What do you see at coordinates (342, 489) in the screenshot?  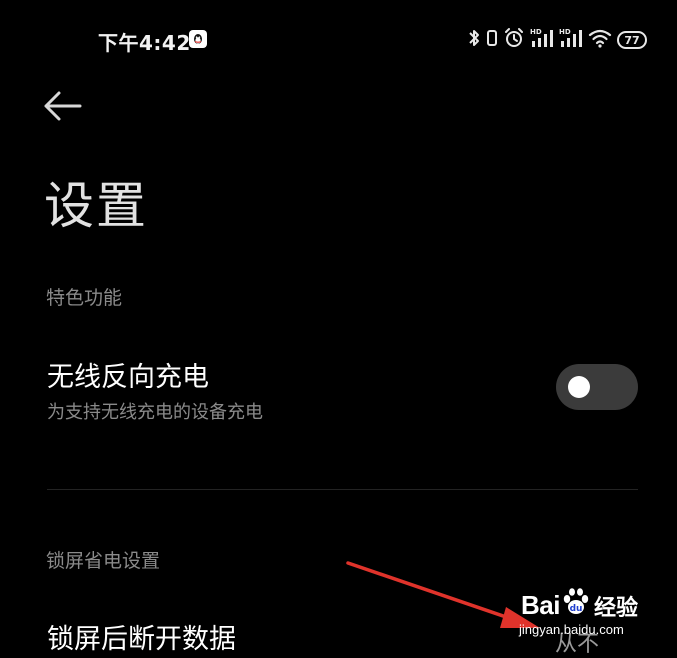 I see `divider` at bounding box center [342, 489].